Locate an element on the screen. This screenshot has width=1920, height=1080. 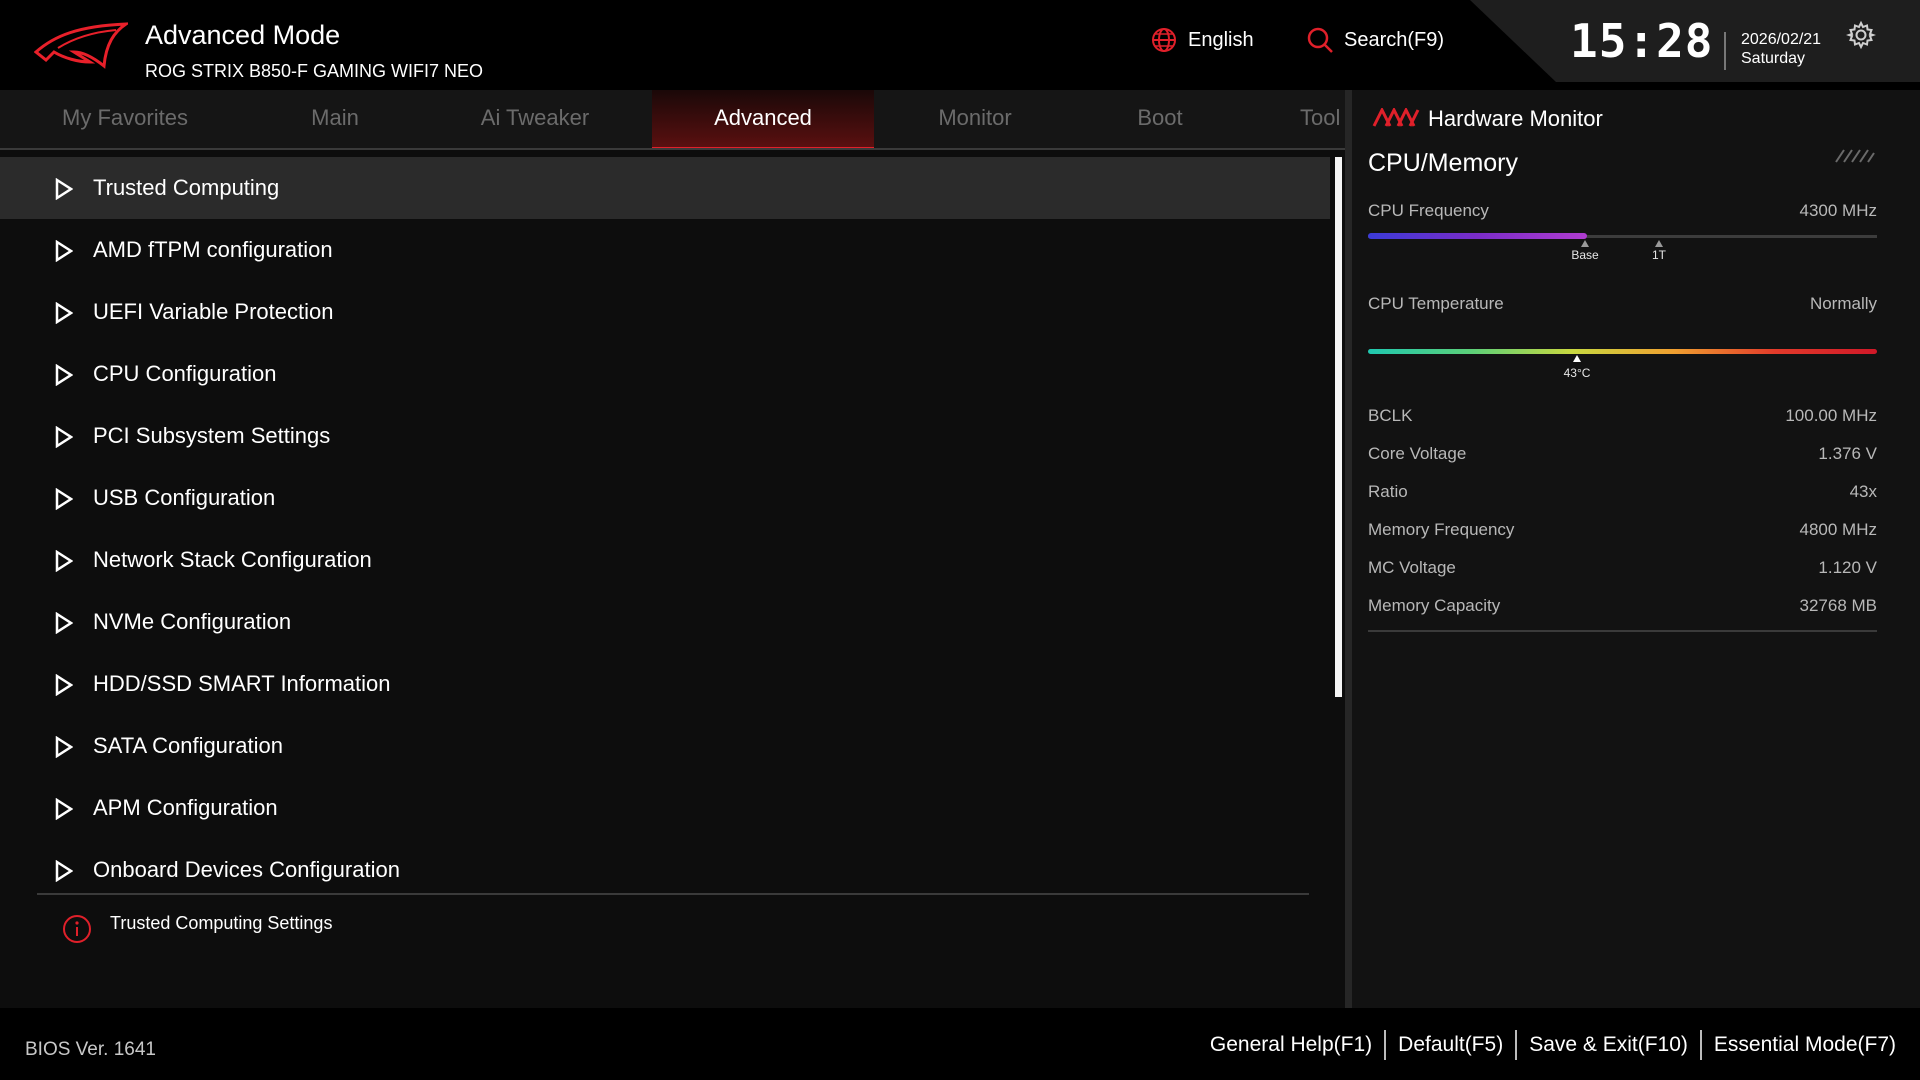
search-label: Search(F9) is located at coordinates (1394, 39).